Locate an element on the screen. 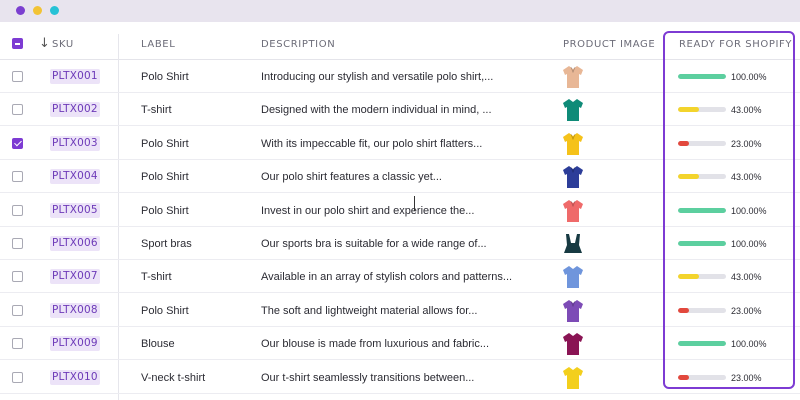 This screenshot has height=400, width=800. tshirt-blue-image is located at coordinates (573, 277).